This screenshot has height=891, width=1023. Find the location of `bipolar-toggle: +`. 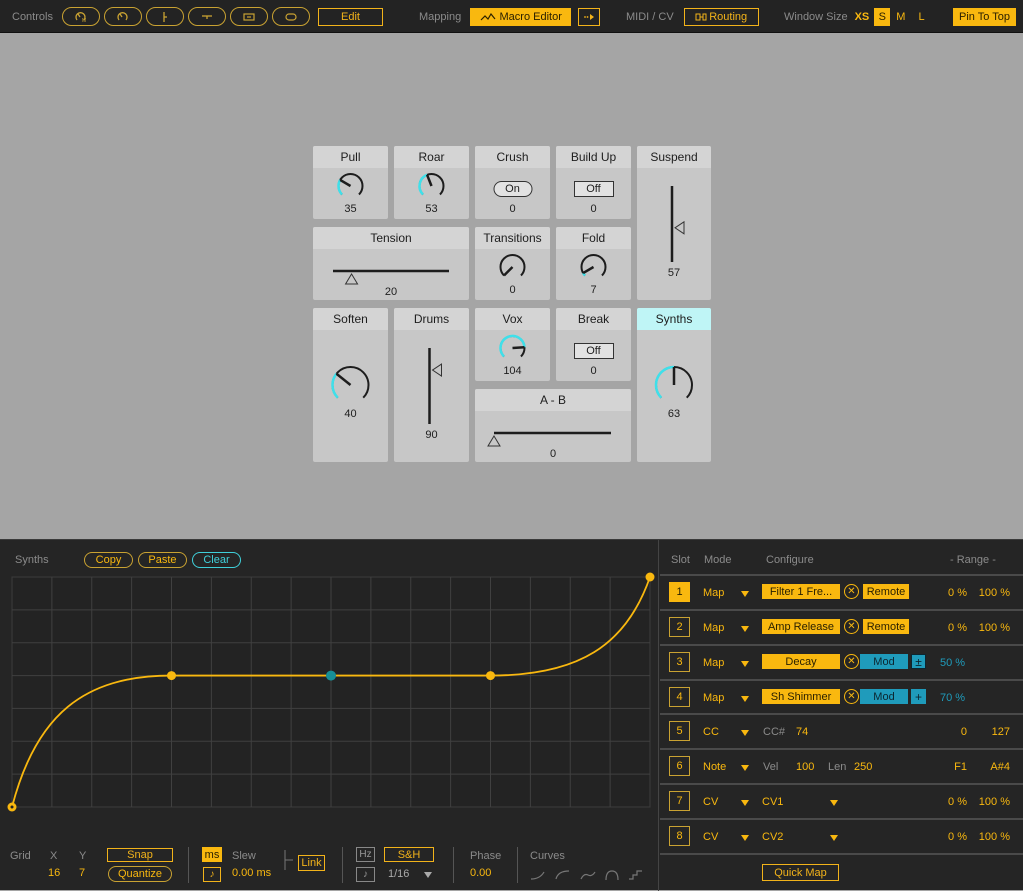

bipolar-toggle: + is located at coordinates (918, 696).